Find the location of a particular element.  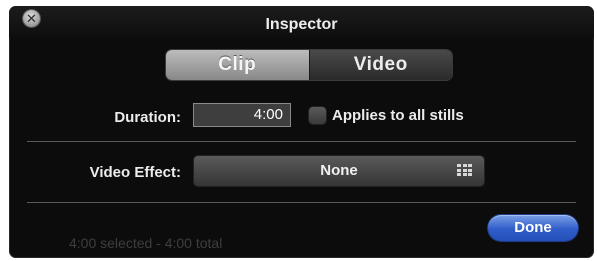

video-effect-select: None is located at coordinates (339, 171).